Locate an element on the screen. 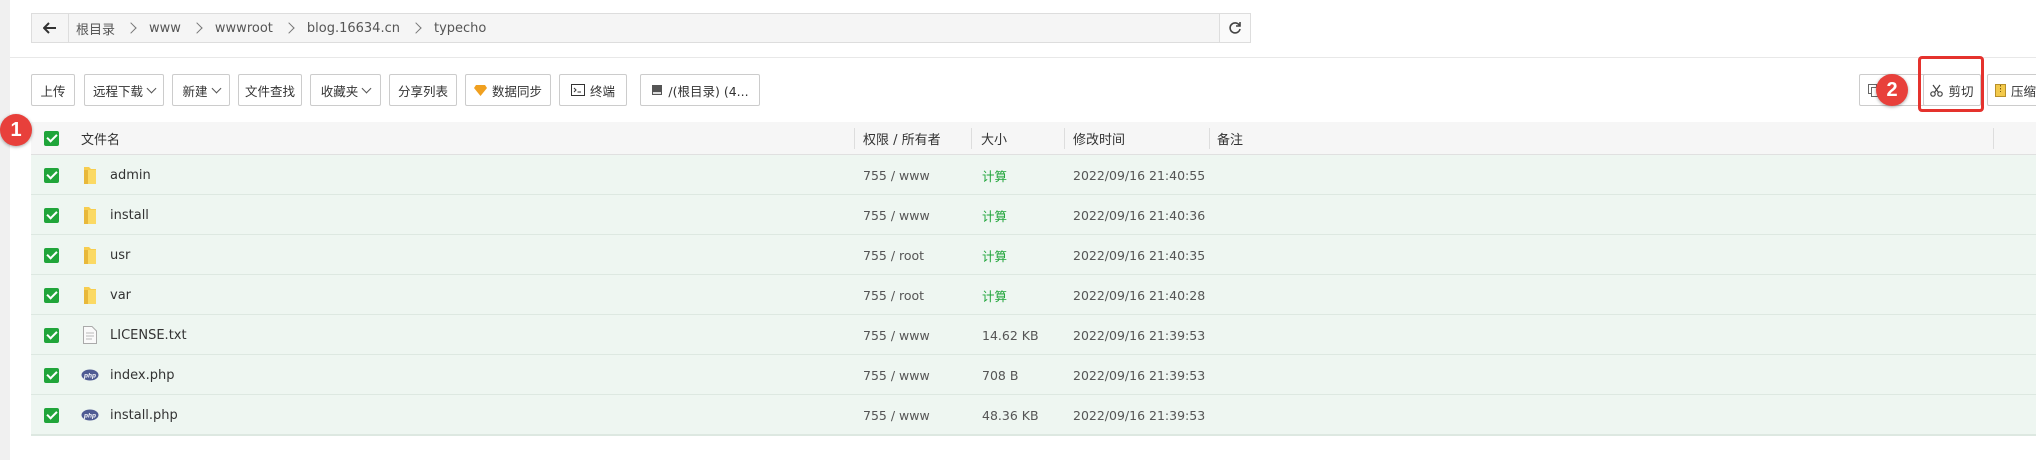 This screenshot has width=2036, height=460. header-perm: 权限 / 所有者 is located at coordinates (902, 138).